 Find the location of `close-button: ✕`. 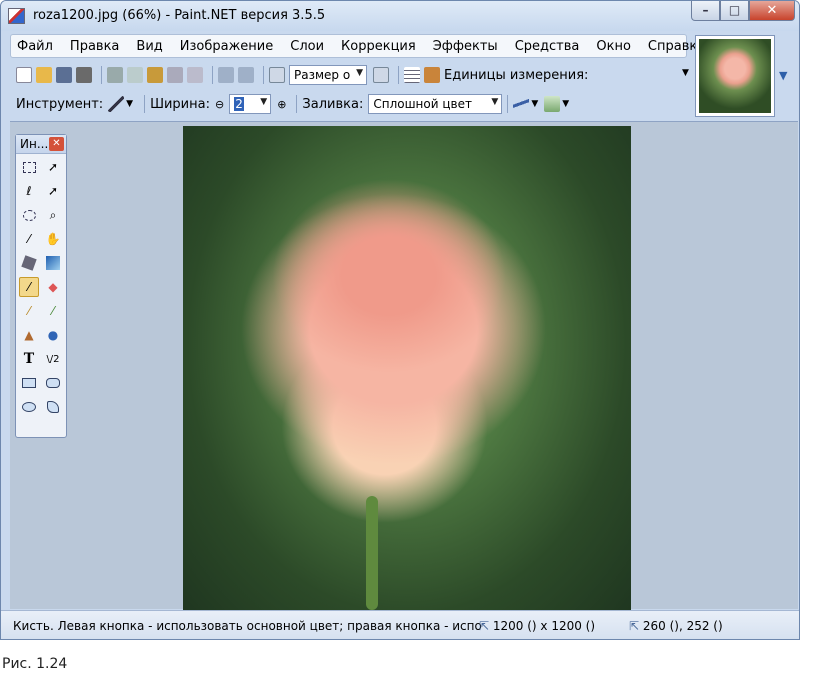

close-button: ✕ is located at coordinates (772, 11).